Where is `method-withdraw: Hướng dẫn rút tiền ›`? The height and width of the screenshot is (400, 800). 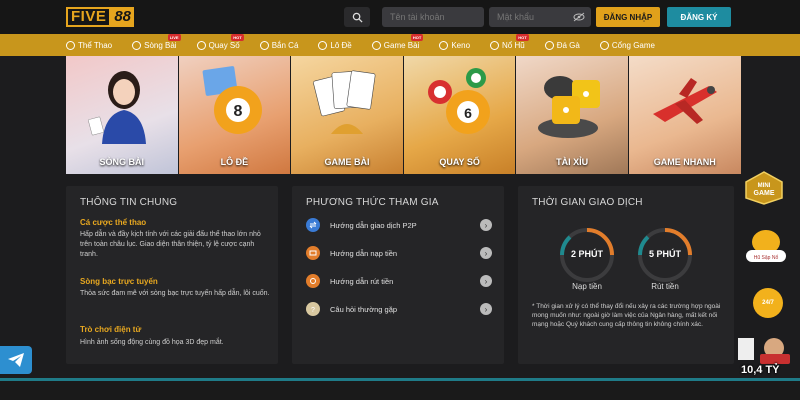 method-withdraw: Hướng dẫn rút tiền › is located at coordinates (399, 281).